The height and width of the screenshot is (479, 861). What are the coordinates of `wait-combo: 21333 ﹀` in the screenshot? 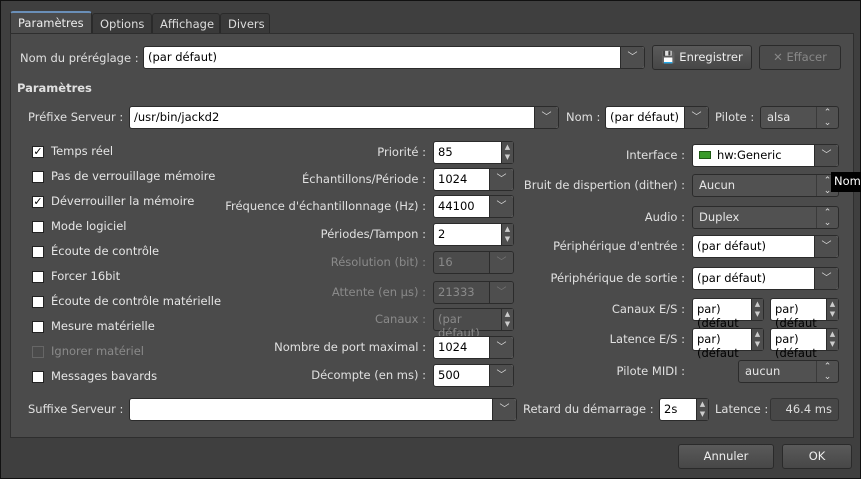 It's located at (473, 292).